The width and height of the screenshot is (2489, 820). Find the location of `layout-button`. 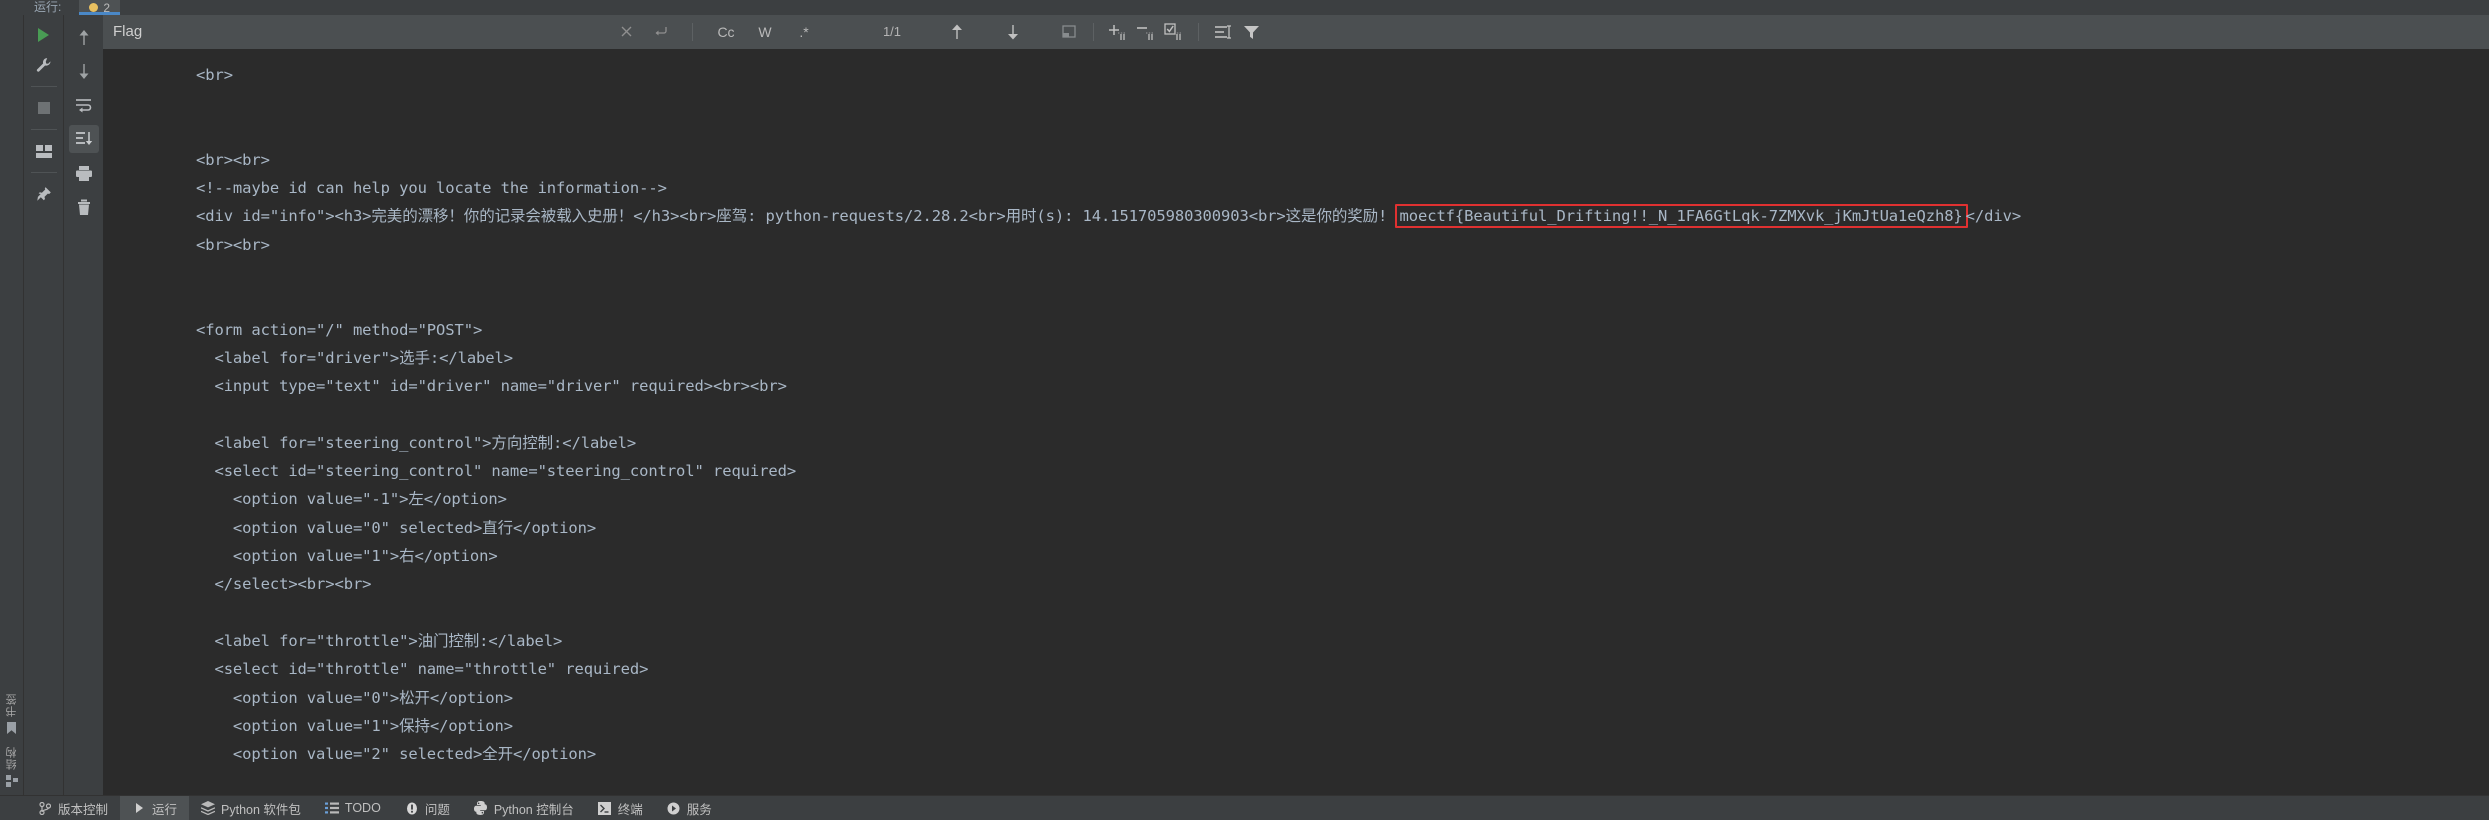

layout-button is located at coordinates (44, 151).